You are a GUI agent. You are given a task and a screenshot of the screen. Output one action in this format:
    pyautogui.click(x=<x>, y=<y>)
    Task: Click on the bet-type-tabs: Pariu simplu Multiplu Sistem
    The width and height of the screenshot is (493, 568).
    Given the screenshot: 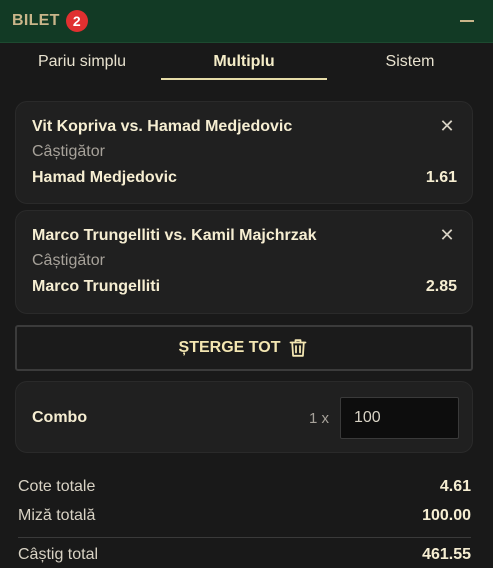 What is the action you would take?
    pyautogui.click(x=246, y=63)
    